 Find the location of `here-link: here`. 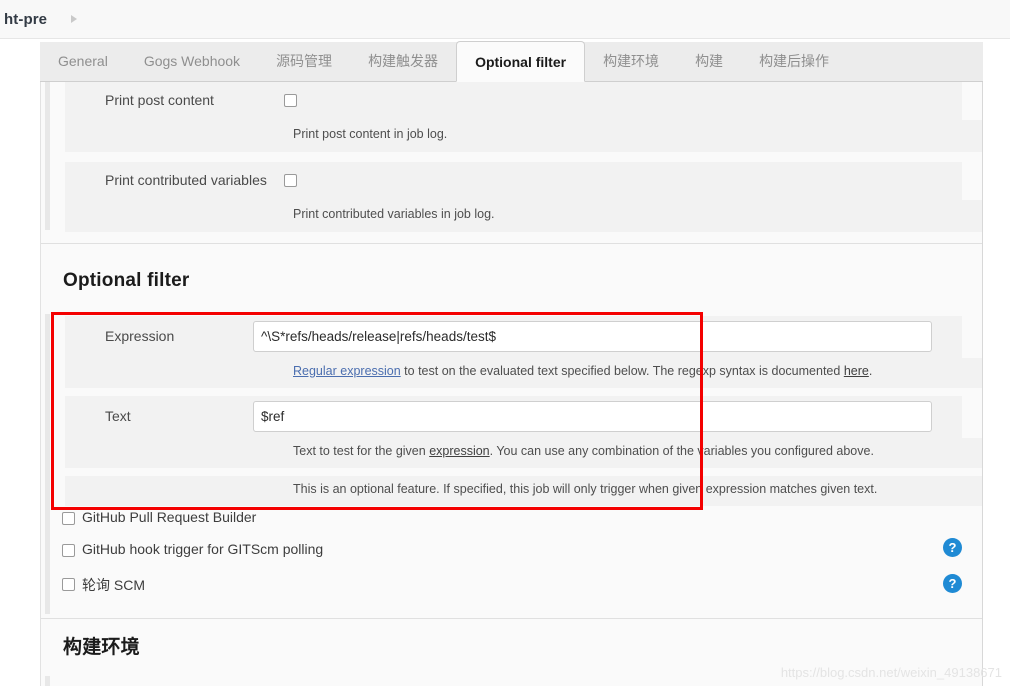

here-link: here is located at coordinates (856, 371).